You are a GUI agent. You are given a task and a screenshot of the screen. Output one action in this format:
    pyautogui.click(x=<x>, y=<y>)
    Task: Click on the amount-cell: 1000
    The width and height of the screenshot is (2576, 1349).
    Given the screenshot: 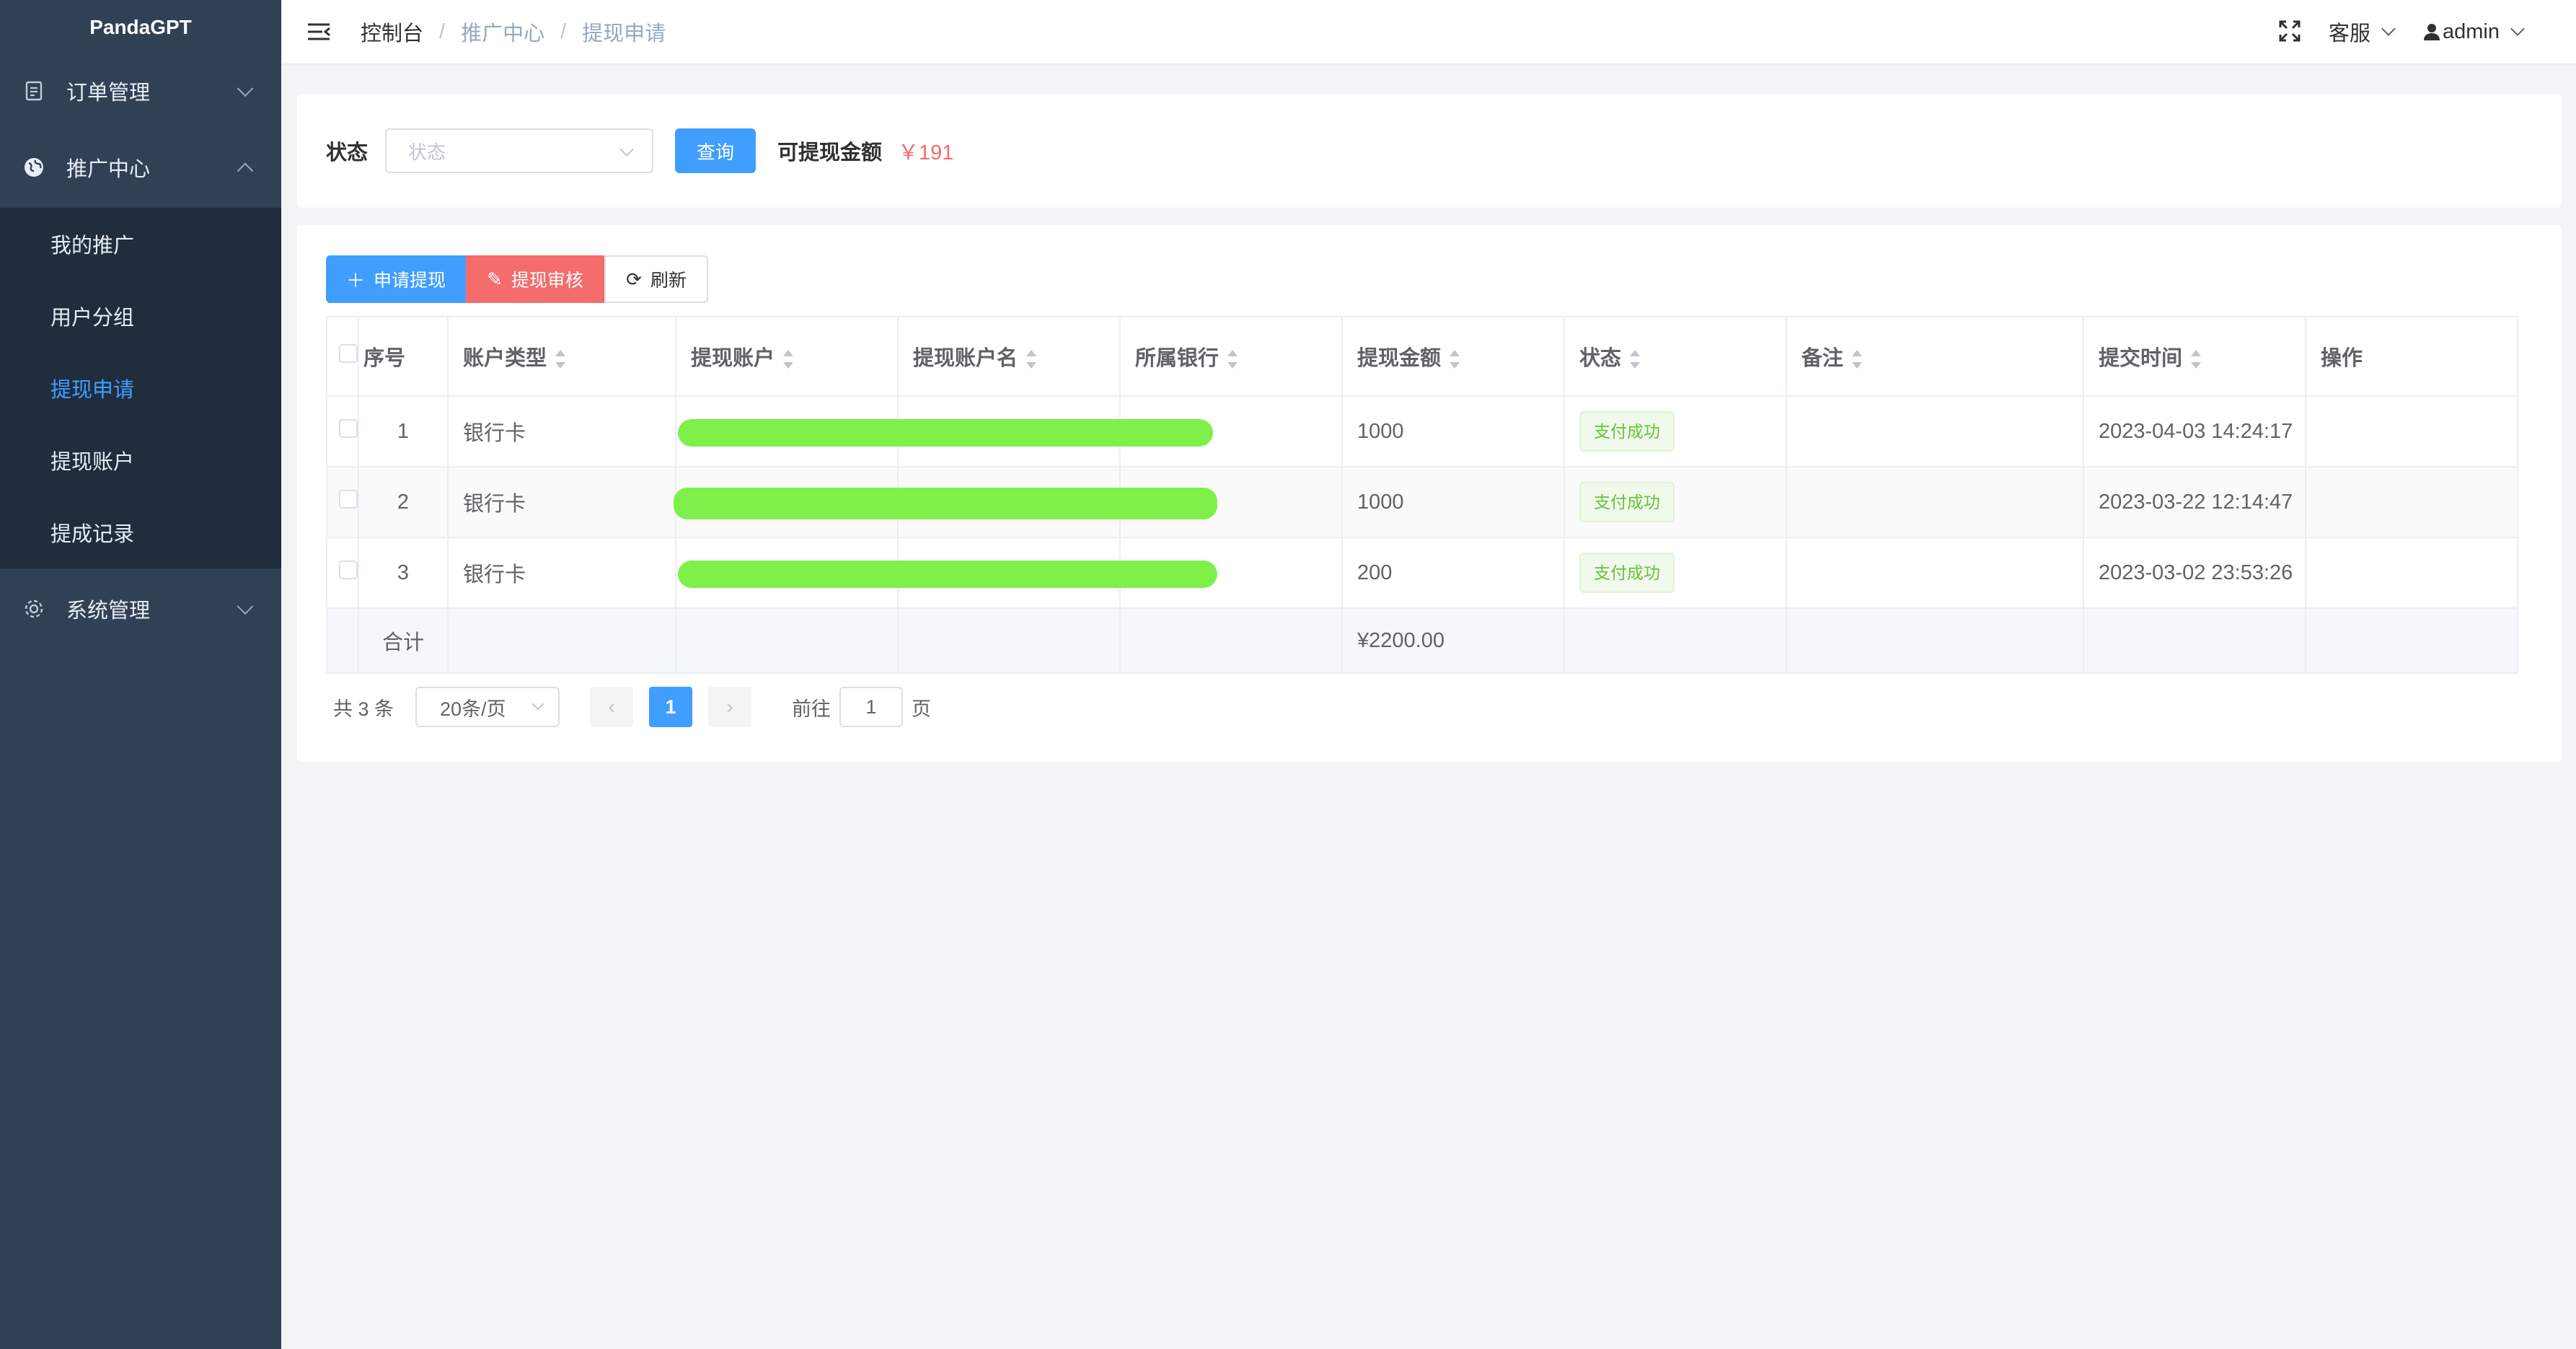 What is the action you would take?
    pyautogui.click(x=1453, y=502)
    